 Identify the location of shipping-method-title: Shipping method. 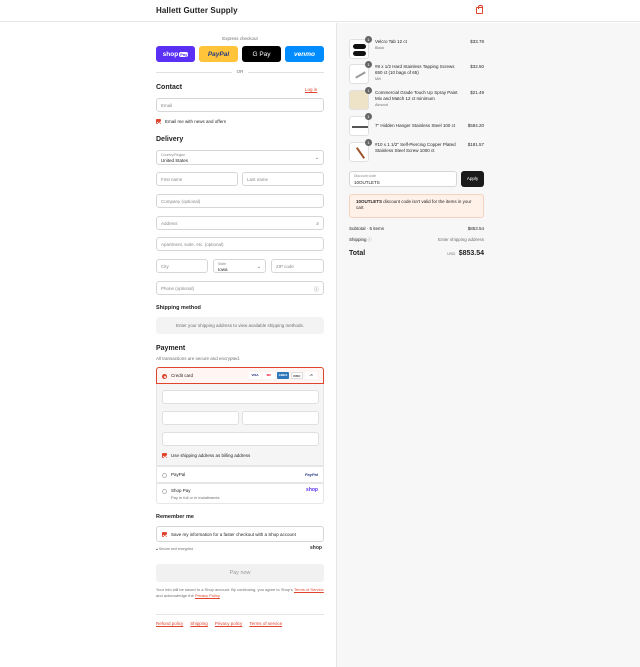
(178, 308).